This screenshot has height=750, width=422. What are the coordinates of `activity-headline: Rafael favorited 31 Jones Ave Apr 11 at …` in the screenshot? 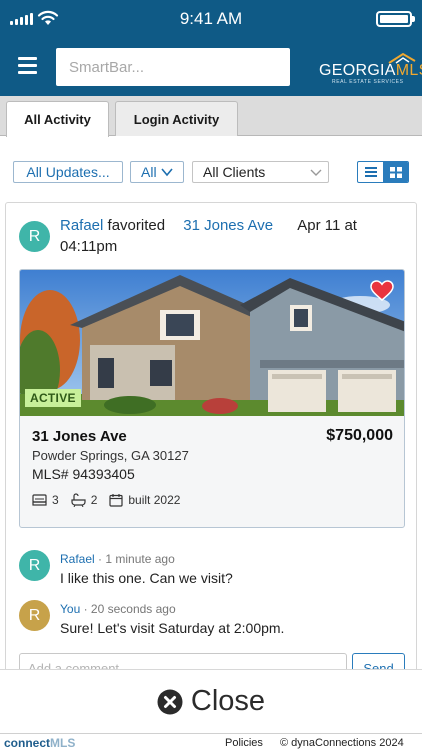 It's located at (225, 236).